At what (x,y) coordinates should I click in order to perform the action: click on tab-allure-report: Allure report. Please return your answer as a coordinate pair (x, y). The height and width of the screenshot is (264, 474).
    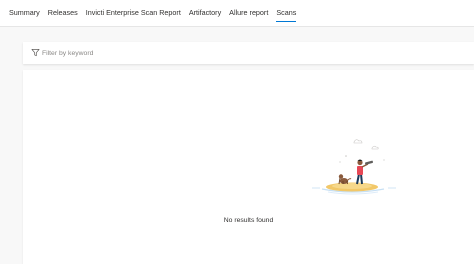
    Looking at the image, I should click on (248, 14).